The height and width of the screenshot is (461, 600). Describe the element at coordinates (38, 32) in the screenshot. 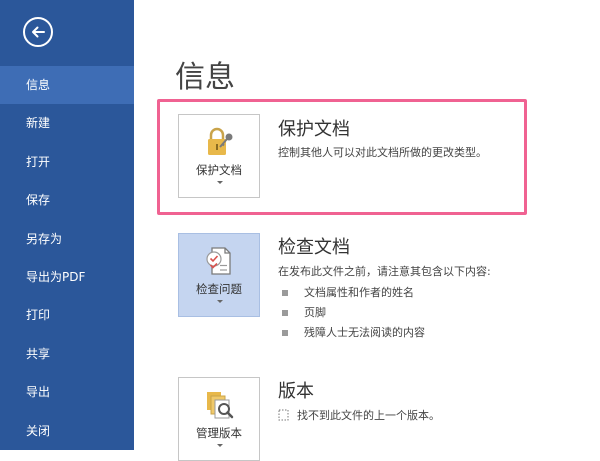

I see `back-arrow-icon` at that location.